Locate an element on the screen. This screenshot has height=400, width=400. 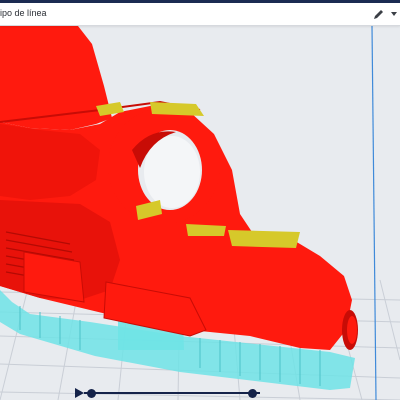
pencil-icon is located at coordinates (378, 14).